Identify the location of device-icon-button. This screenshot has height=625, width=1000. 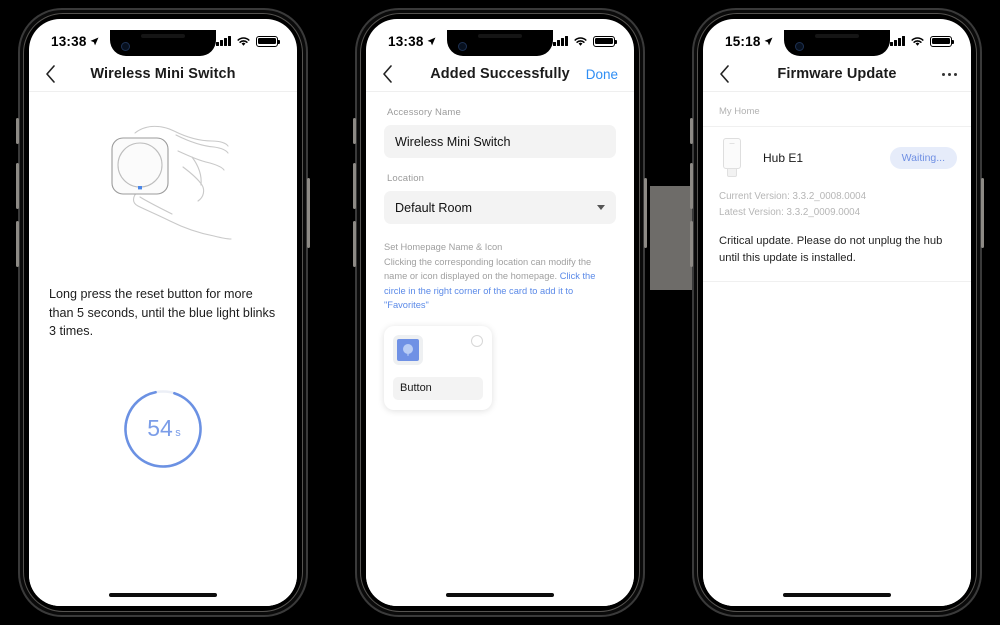
(408, 349).